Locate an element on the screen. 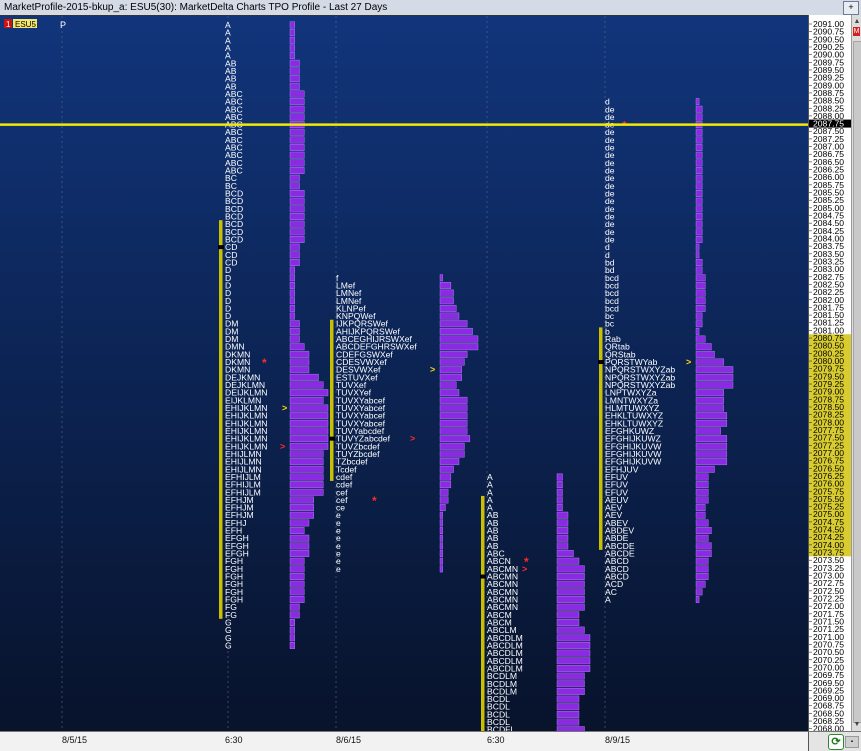 Image resolution: width=861 pixels, height=751 pixels. maximize-icon: + is located at coordinates (851, 8).